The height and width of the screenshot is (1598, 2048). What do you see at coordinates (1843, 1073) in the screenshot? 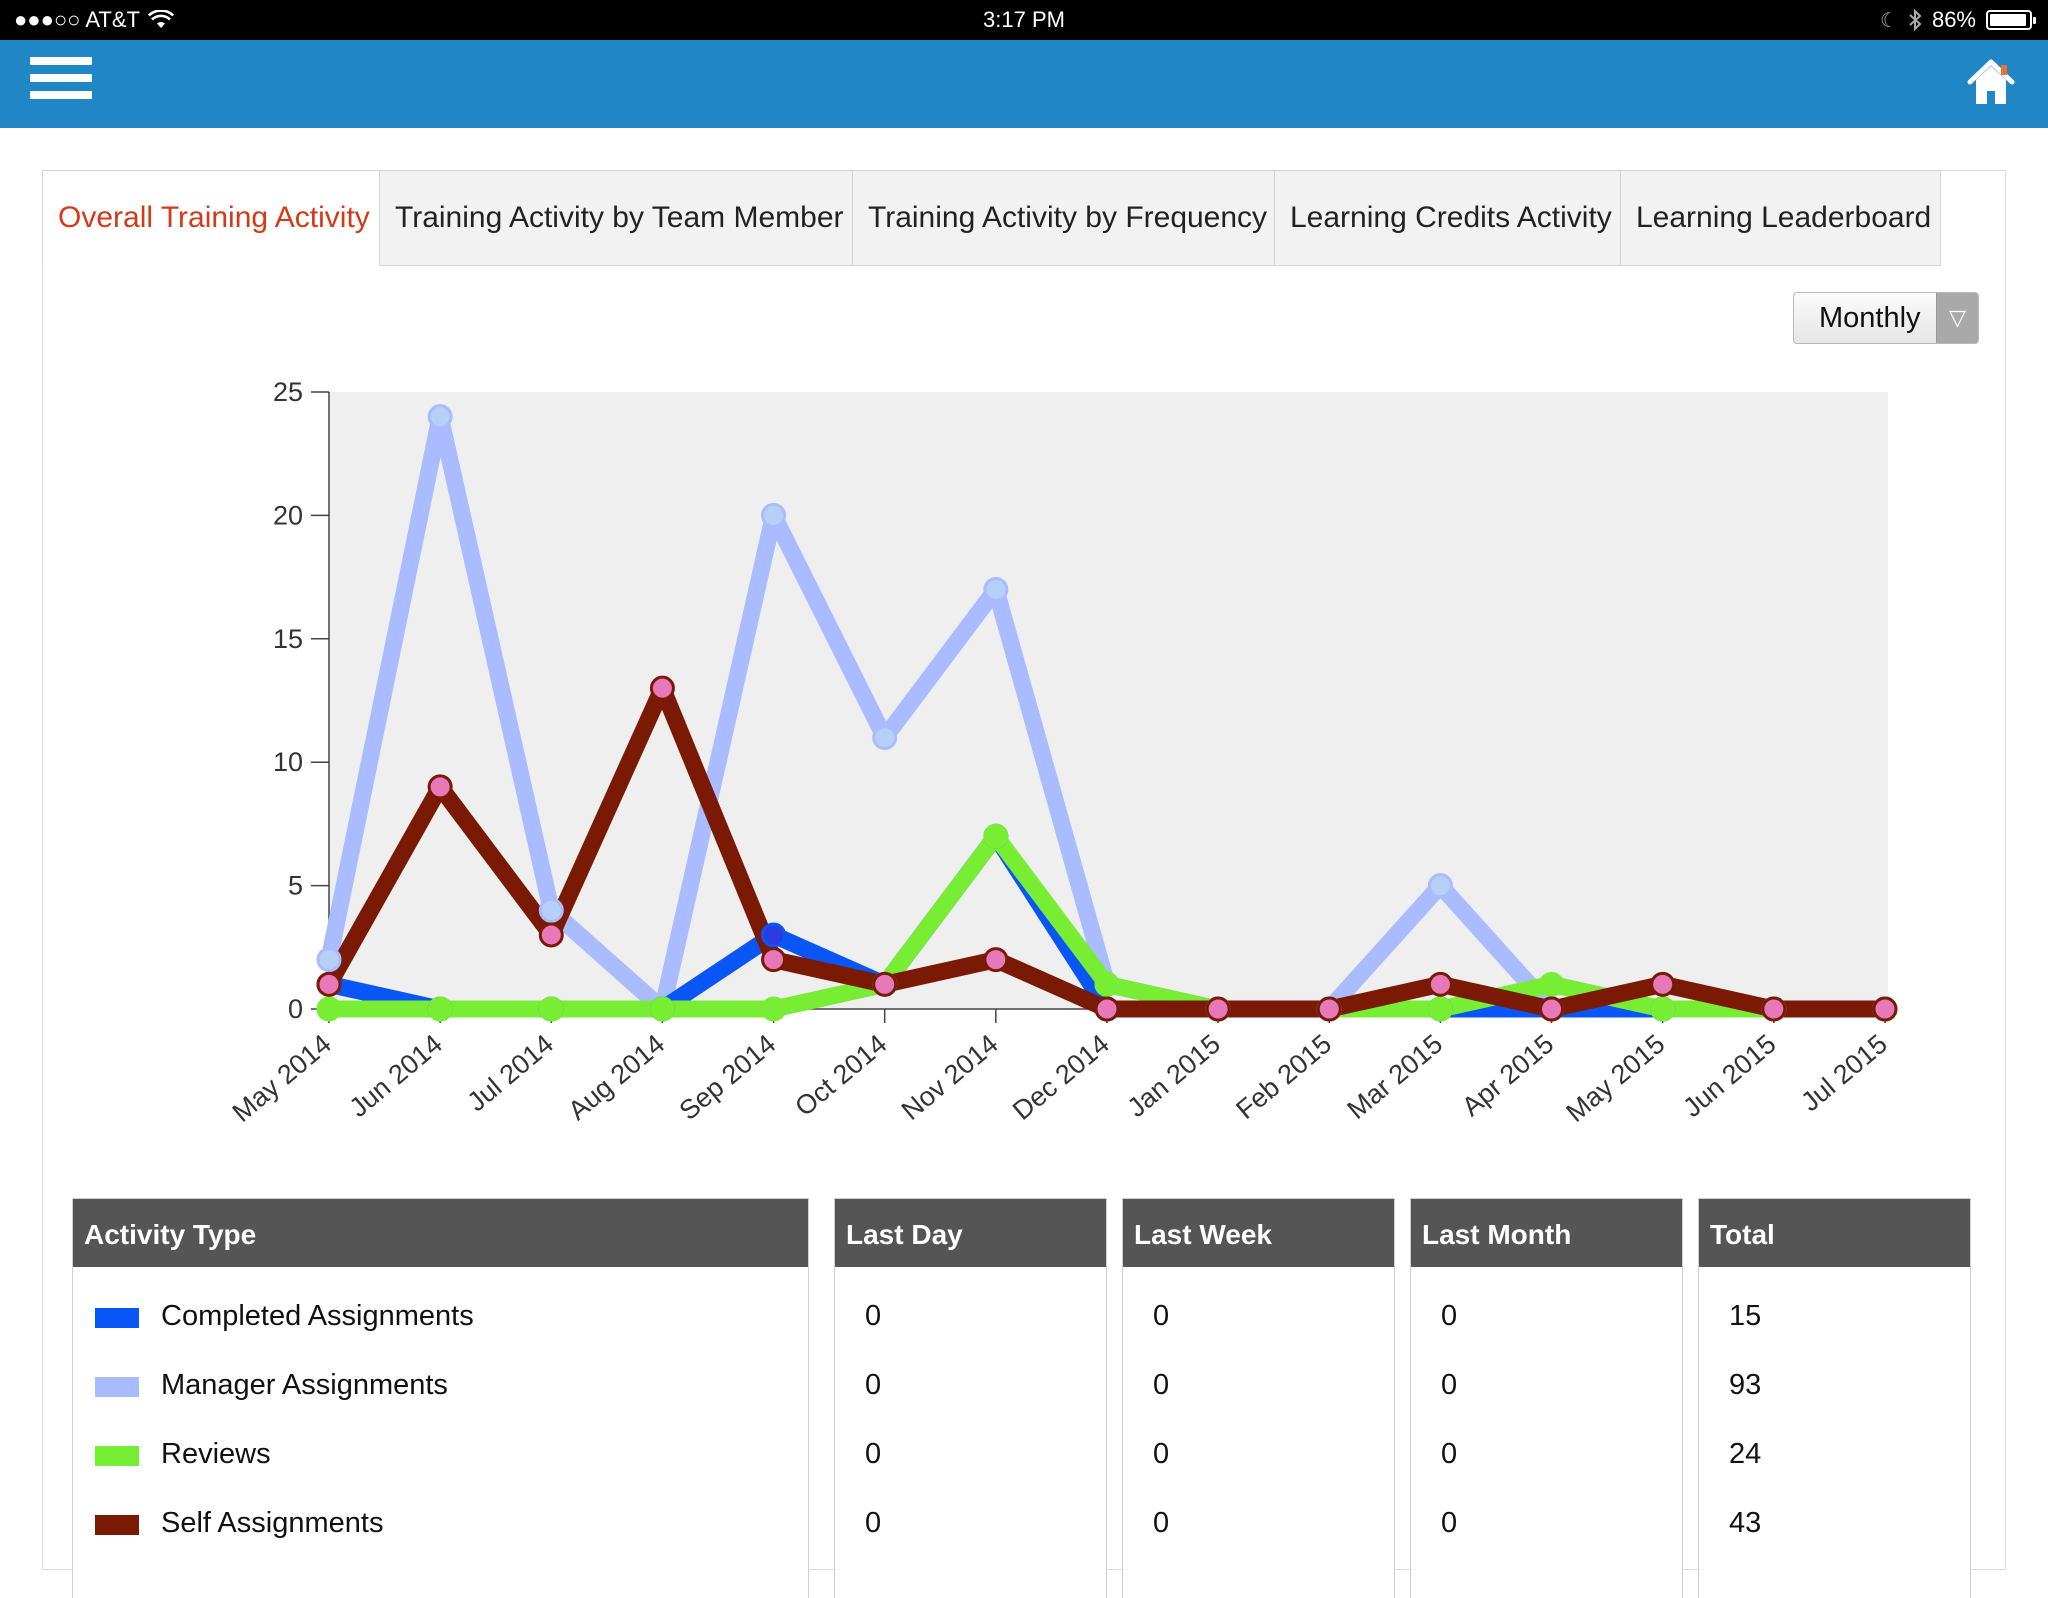
I see `x-tick-label: Jul 2015` at bounding box center [1843, 1073].